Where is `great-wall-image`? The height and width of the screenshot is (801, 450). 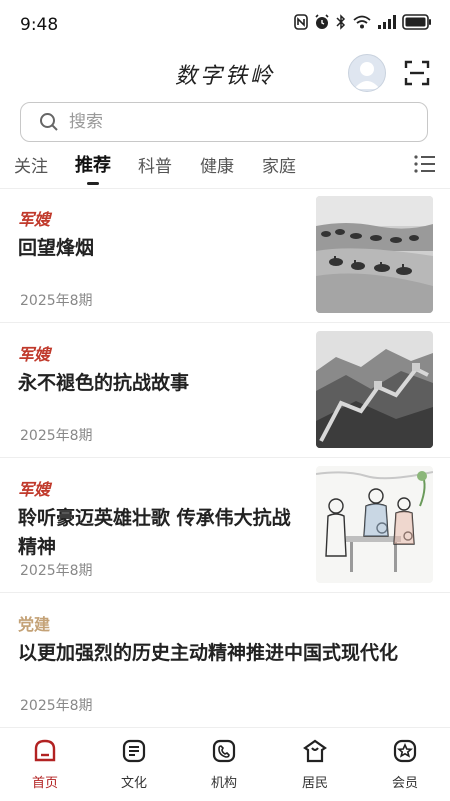
great-wall-image is located at coordinates (374, 389).